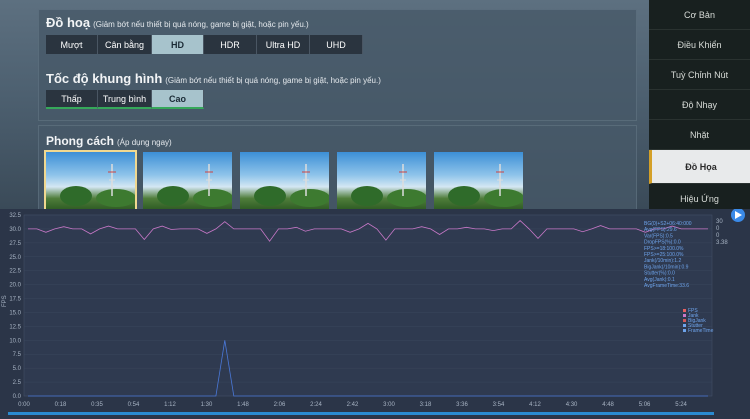  I want to click on graphics-quality-selector: Mượt Cân bằng HD HDR Ultra HD UHD, so click(204, 44).